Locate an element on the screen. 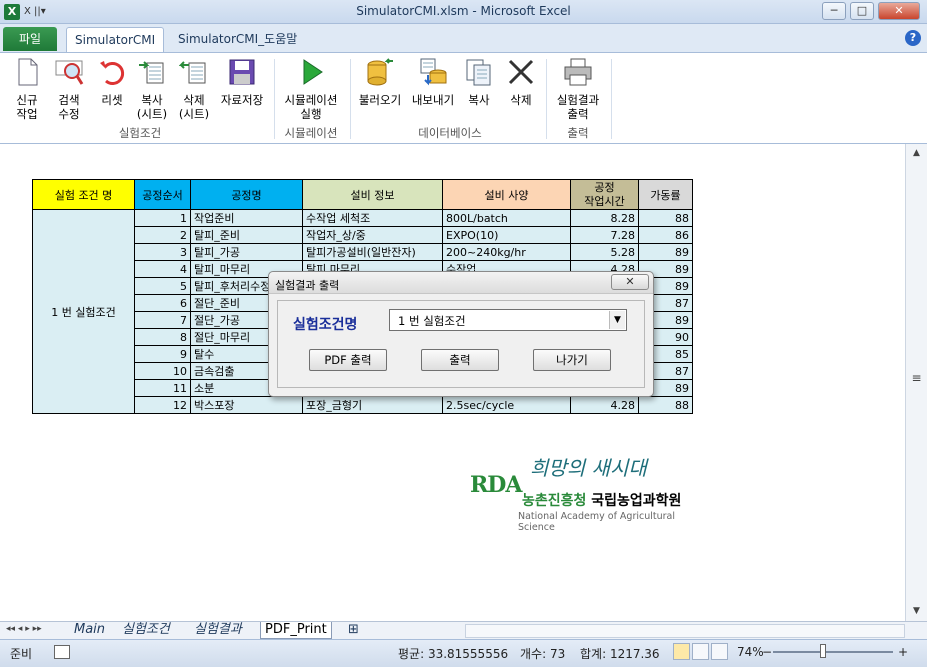 The image size is (927, 667). dialog-title-bar: 실험결과 출력 ✕ is located at coordinates (461, 283).